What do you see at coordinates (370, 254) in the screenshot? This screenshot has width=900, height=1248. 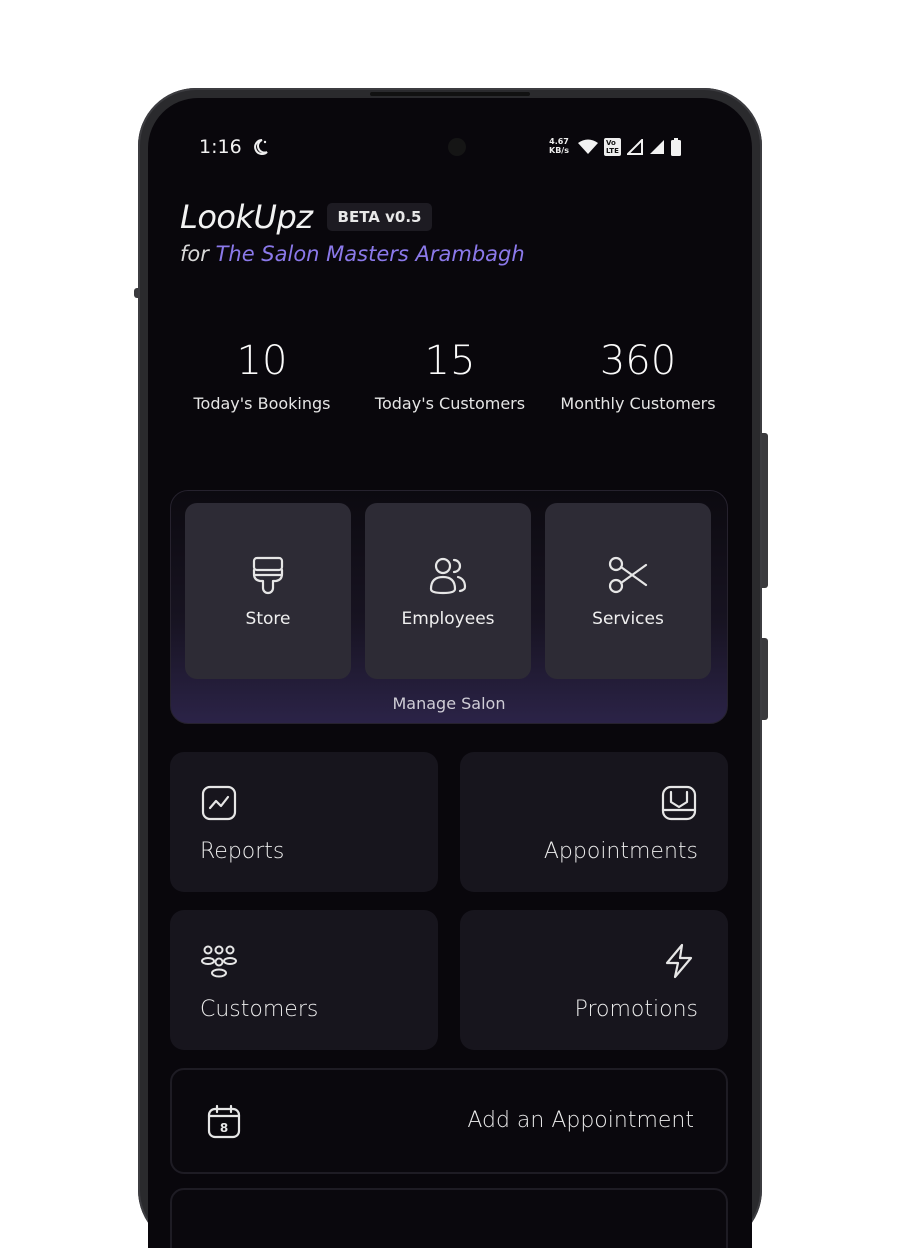 I see `salon-name: The Salon Masters Arambagh` at bounding box center [370, 254].